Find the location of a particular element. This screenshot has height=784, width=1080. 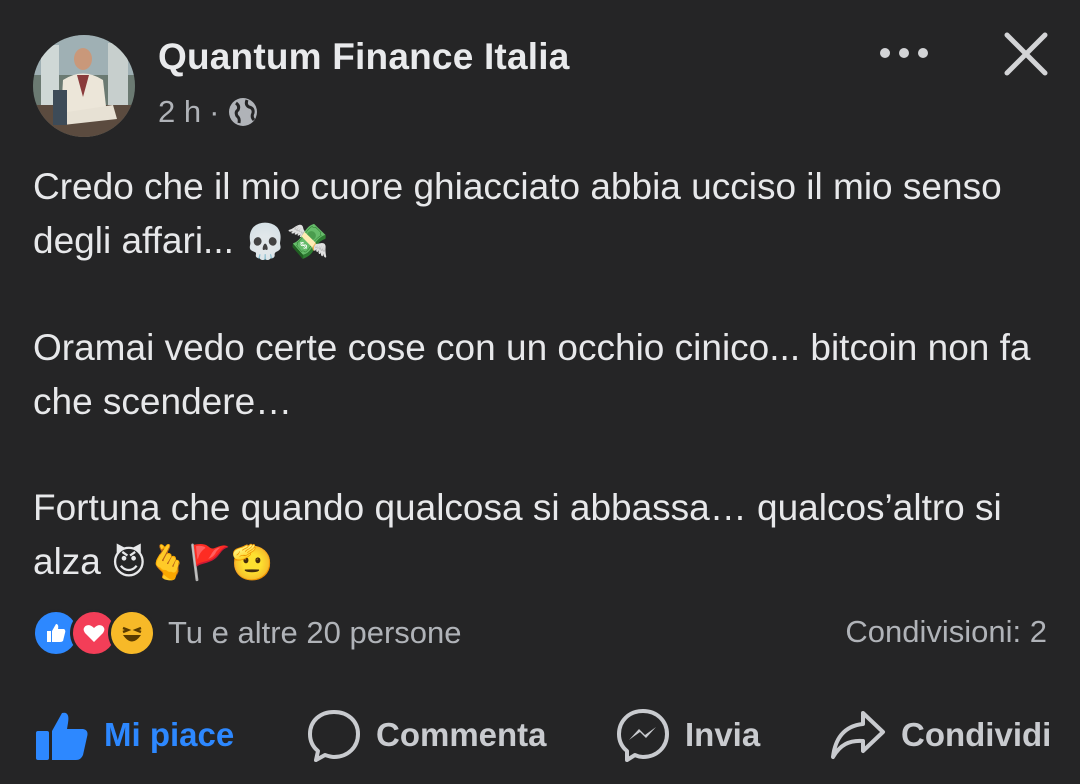

avatar-image is located at coordinates (84, 86).